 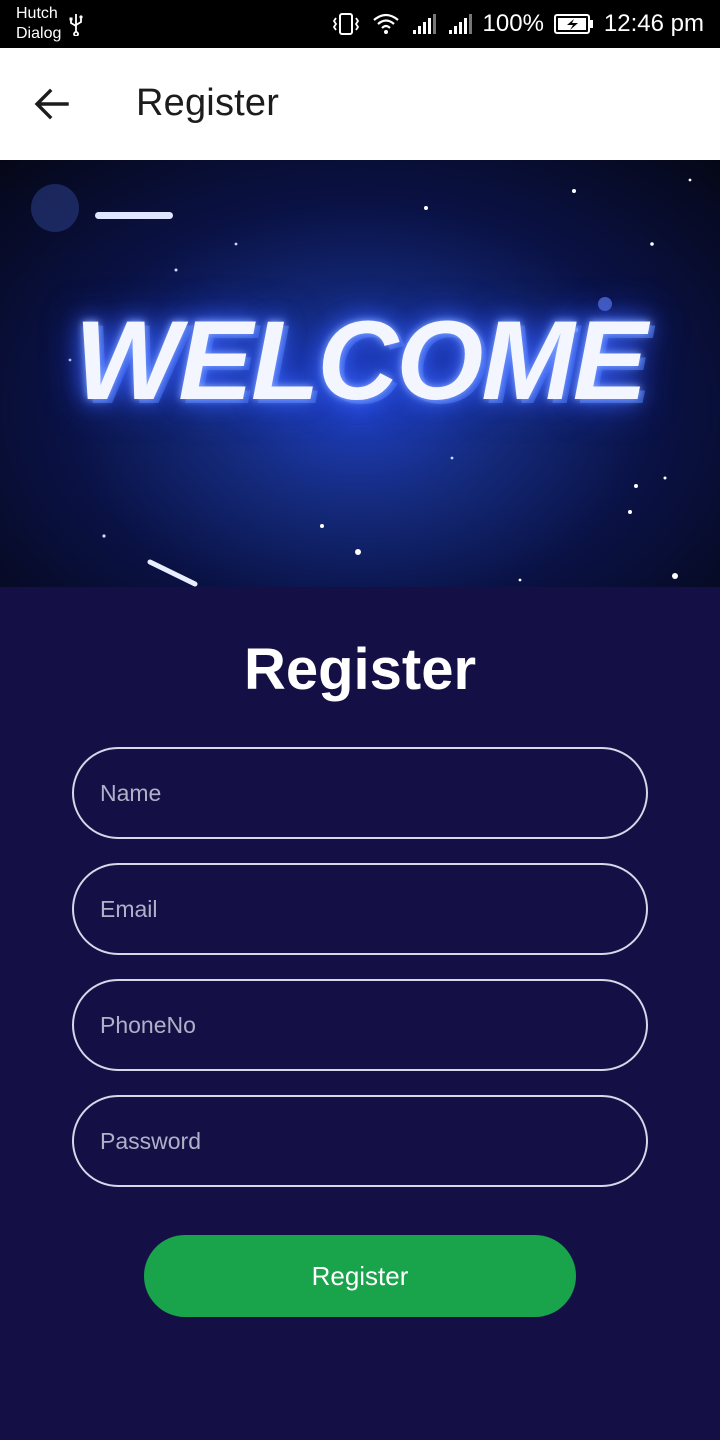 What do you see at coordinates (513, 23) in the screenshot?
I see `battery-percent: 100%` at bounding box center [513, 23].